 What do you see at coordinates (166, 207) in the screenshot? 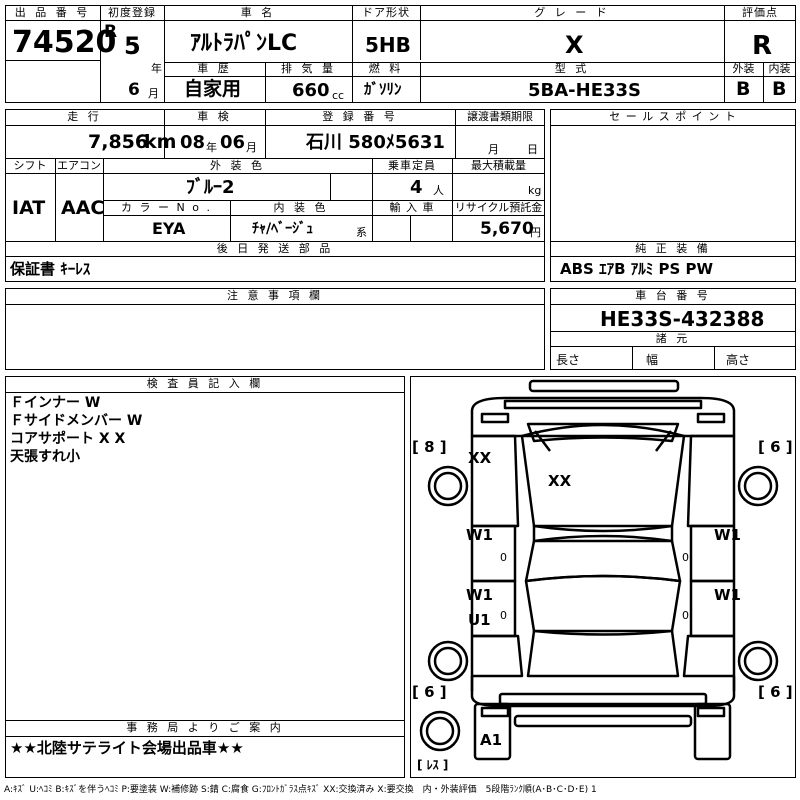
I see `color-no-label: カ ラ ー N o .` at bounding box center [166, 207].